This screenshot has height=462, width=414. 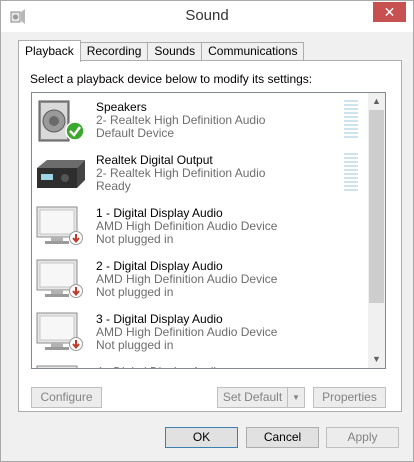 What do you see at coordinates (159, 266) in the screenshot?
I see `device-name: 2 - Digital Display Audio` at bounding box center [159, 266].